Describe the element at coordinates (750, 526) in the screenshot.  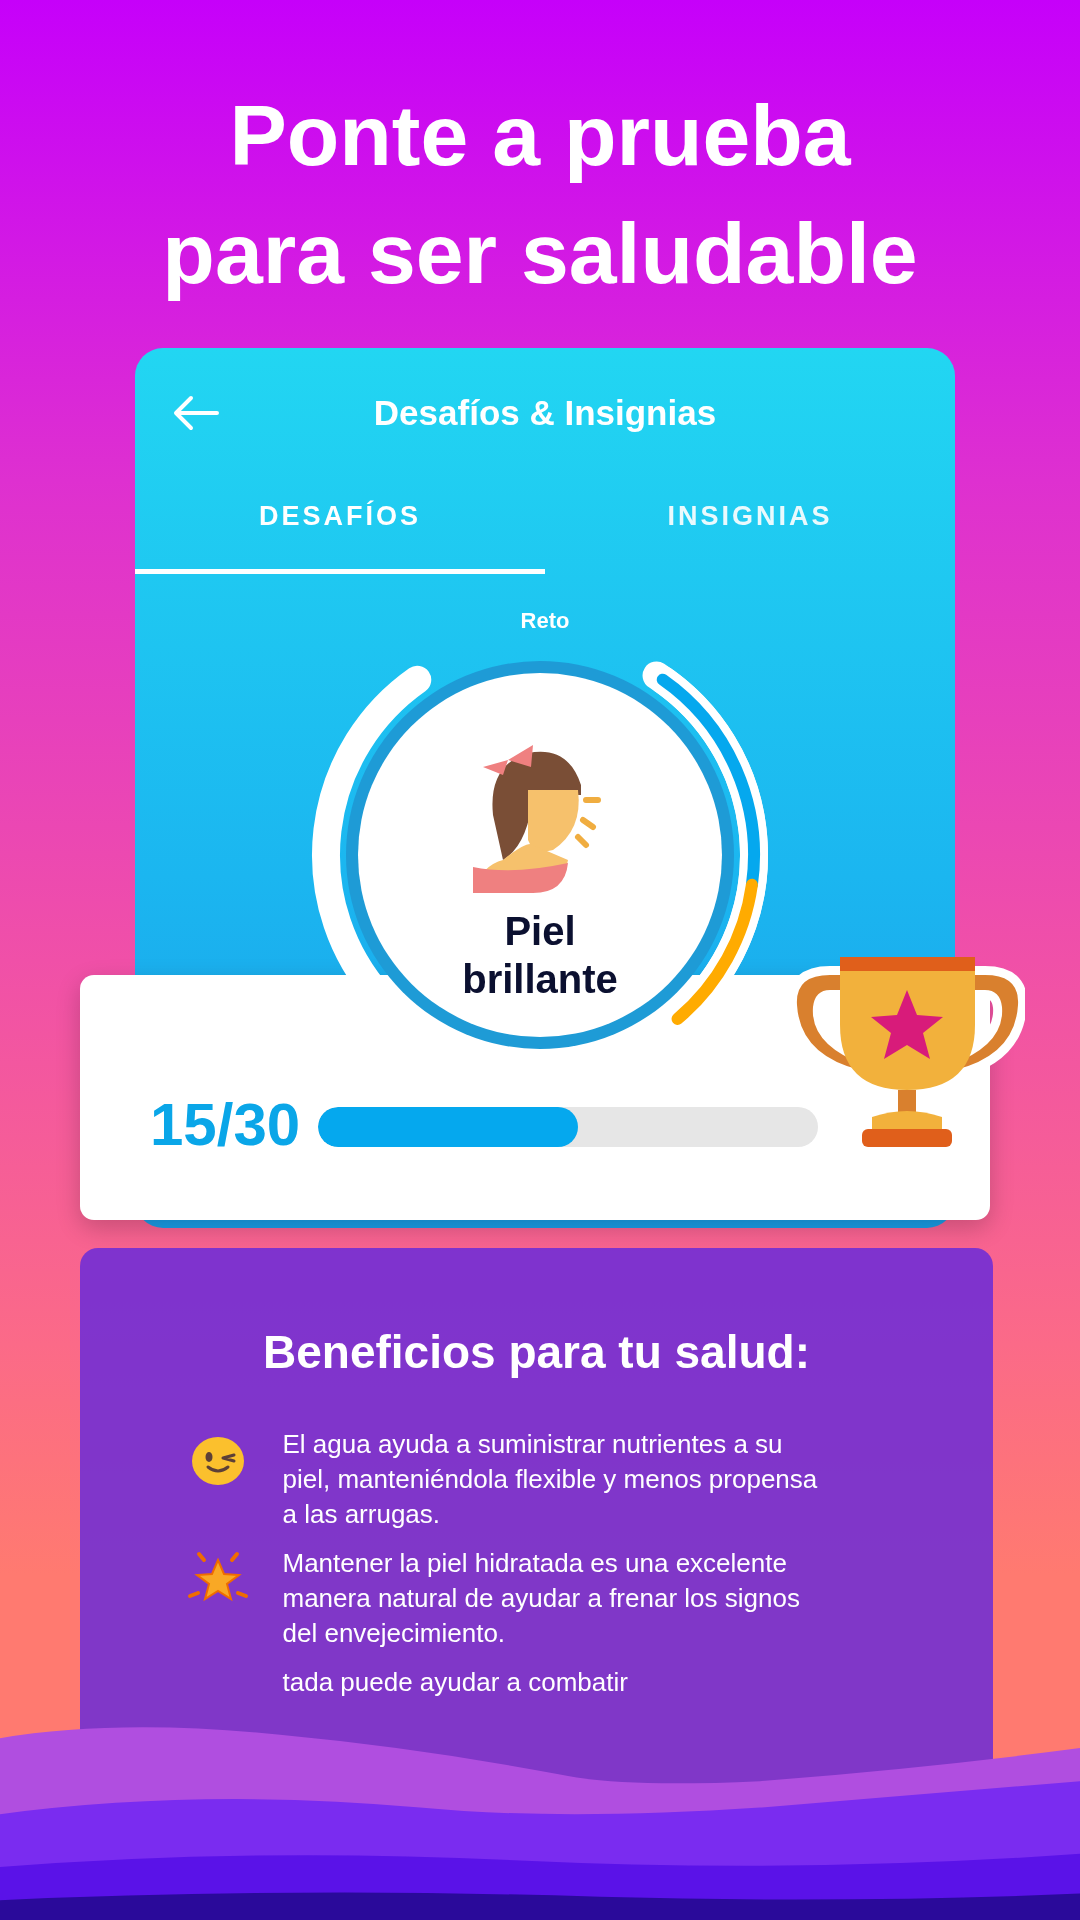
I see `tab: INSIGNIAS` at that location.